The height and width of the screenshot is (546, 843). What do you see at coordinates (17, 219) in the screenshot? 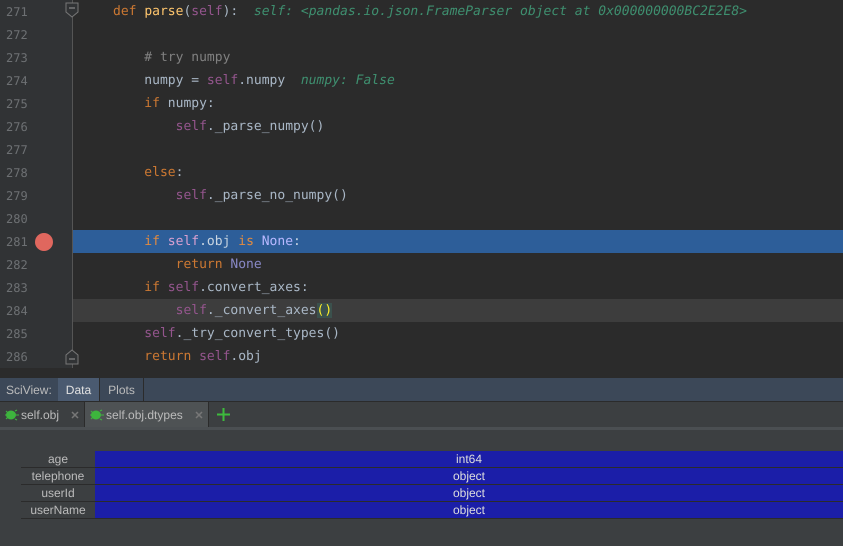
I see `line-number: 280` at bounding box center [17, 219].